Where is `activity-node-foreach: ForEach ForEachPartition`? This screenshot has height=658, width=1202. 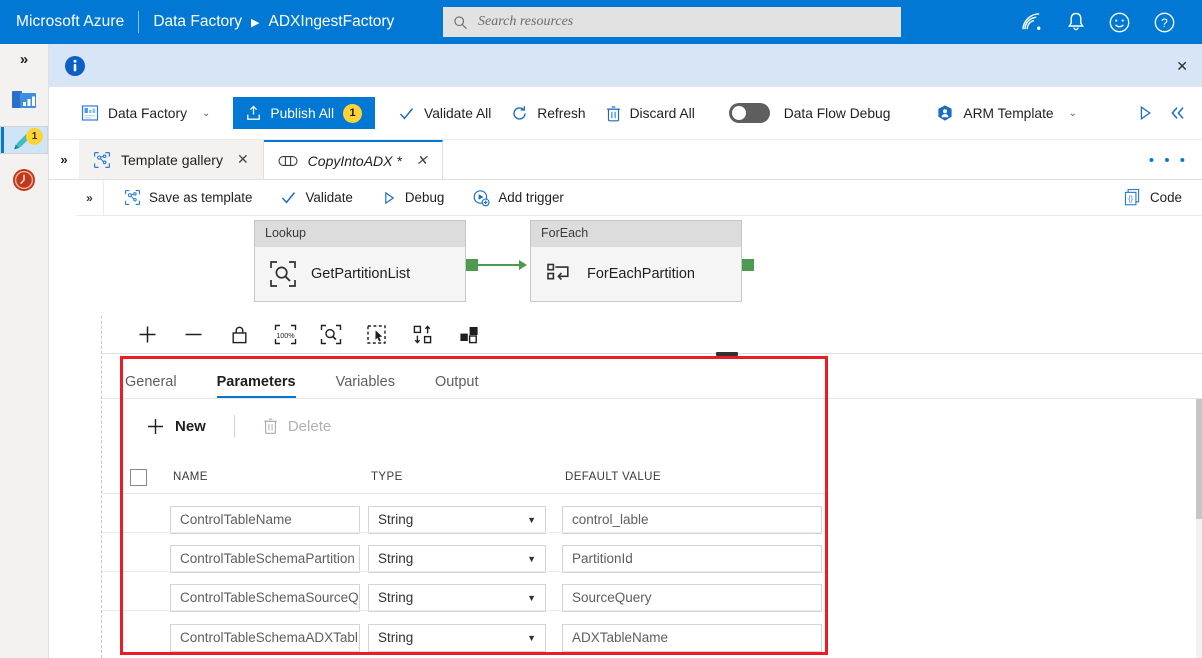 activity-node-foreach: ForEach ForEachPartition is located at coordinates (636, 261).